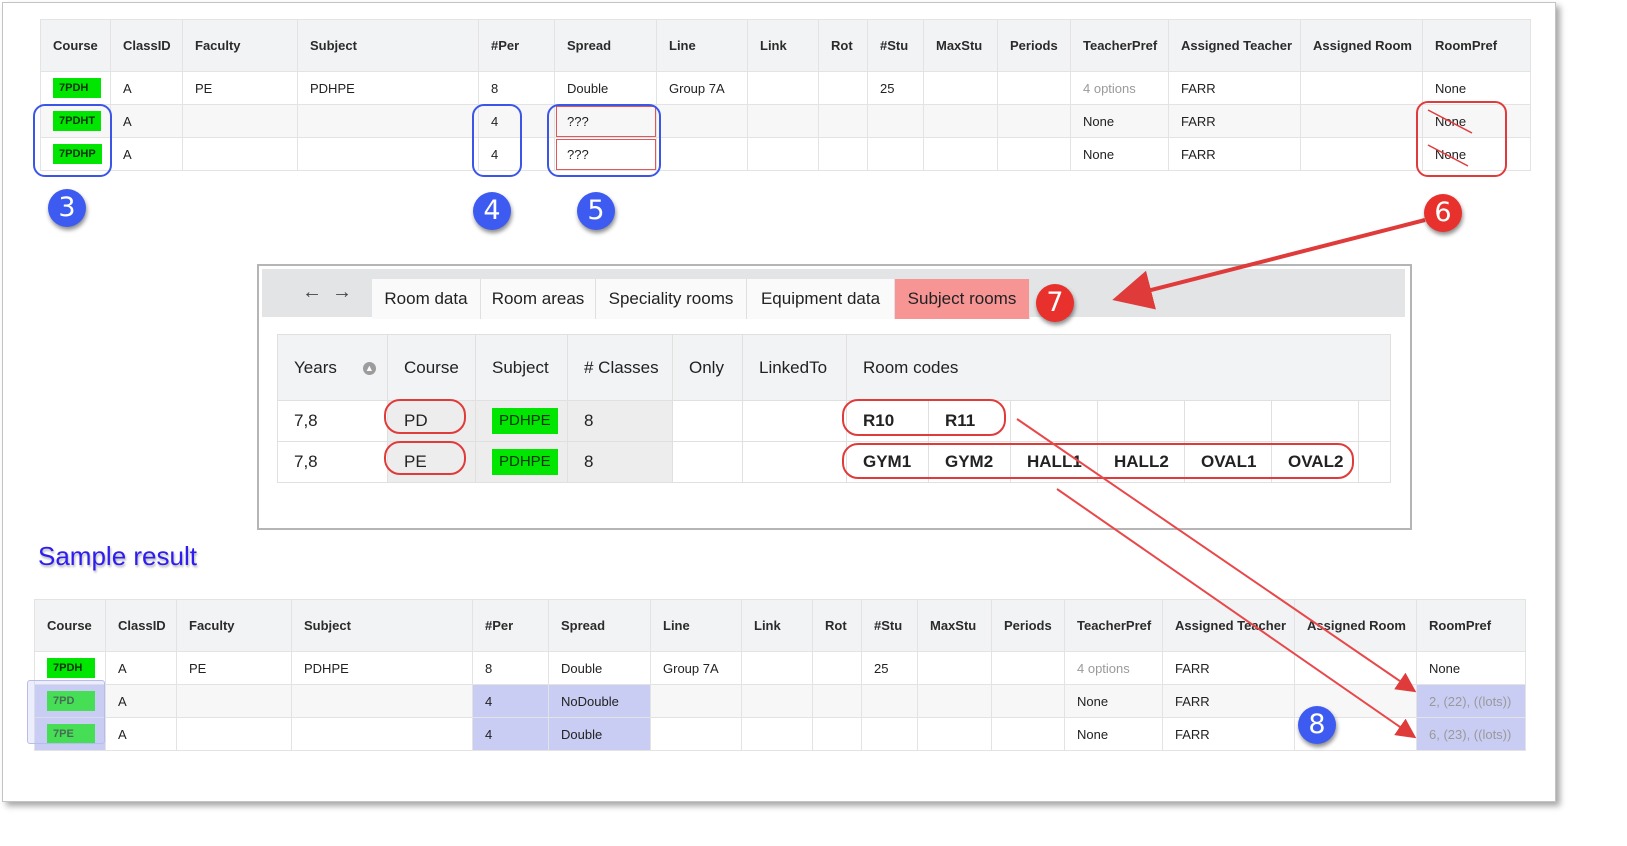  I want to click on col-subject: Subject, so click(388, 45).